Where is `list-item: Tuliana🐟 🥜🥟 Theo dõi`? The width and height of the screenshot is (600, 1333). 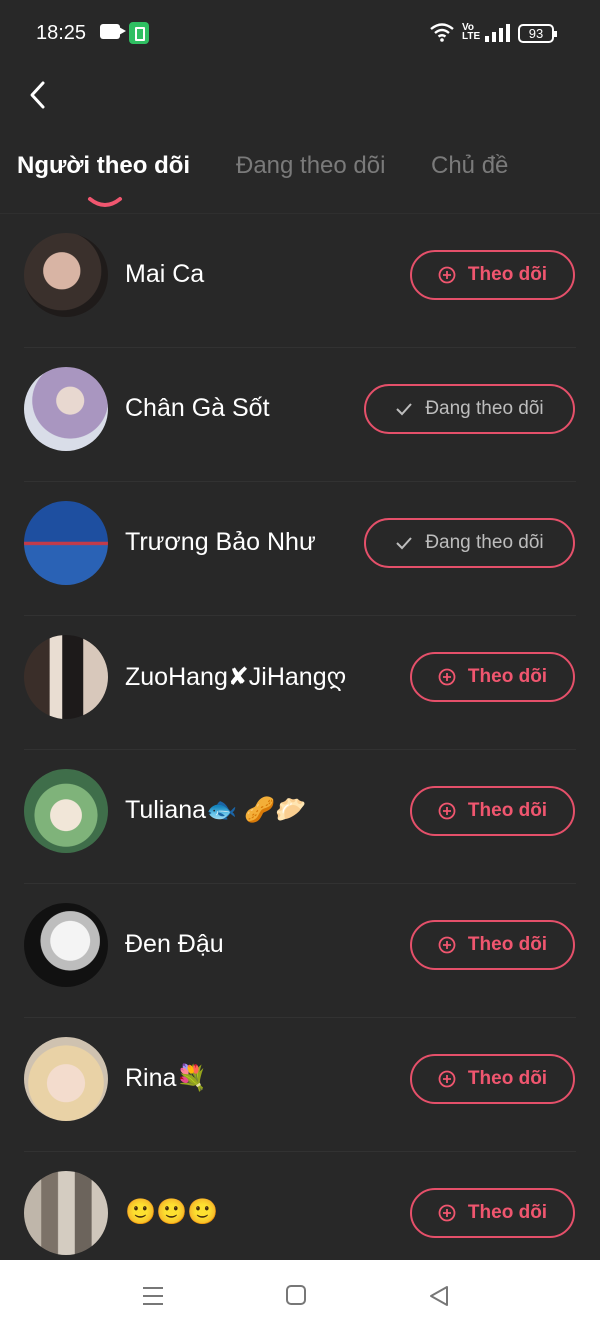
list-item: Tuliana🐟 🥜🥟 Theo dõi is located at coordinates (300, 817).